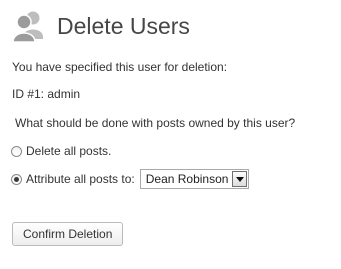 Image resolution: width=341 pixels, height=269 pixels. I want to click on delete-posts-option: Delete all posts., so click(61, 151).